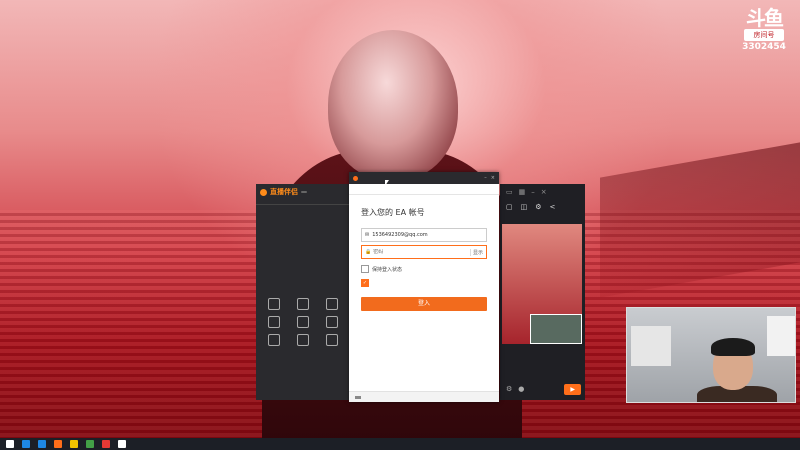 This screenshot has width=800, height=450. What do you see at coordinates (765, 18) in the screenshot?
I see `logo-mark: 斗鱼` at bounding box center [765, 18].